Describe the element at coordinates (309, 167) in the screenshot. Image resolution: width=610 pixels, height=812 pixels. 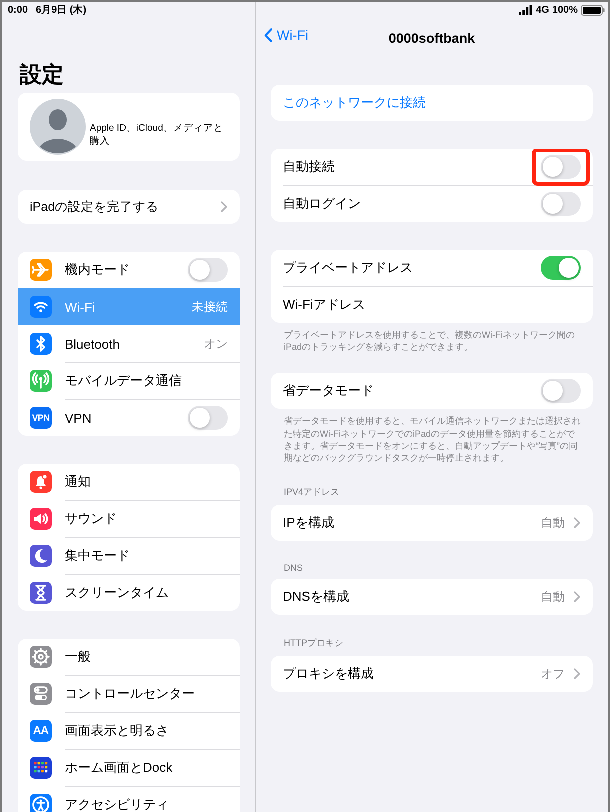
I see `row-label: 自動接続` at that location.